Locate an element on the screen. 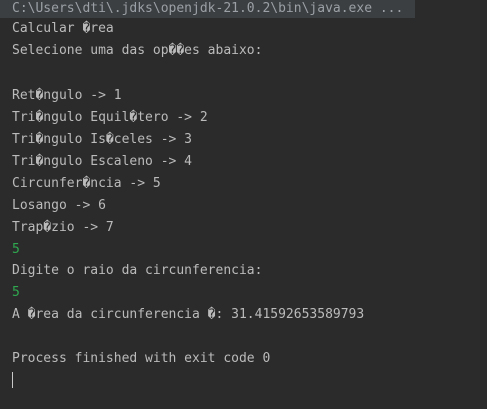 Image resolution: width=487 pixels, height=409 pixels. exit-message: Process finished with exit code 0 is located at coordinates (141, 358).